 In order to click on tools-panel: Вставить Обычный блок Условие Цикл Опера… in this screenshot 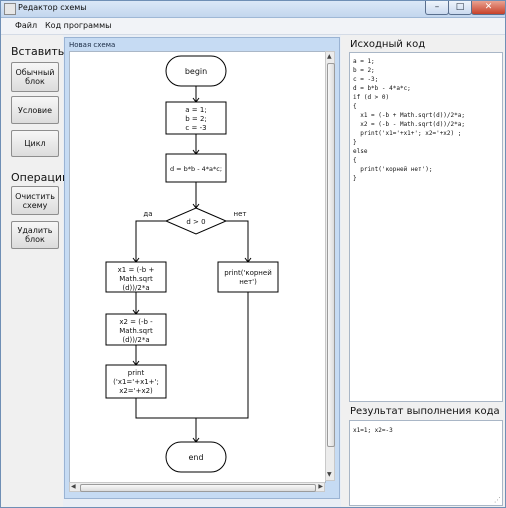, I will do `click(35, 271)`.